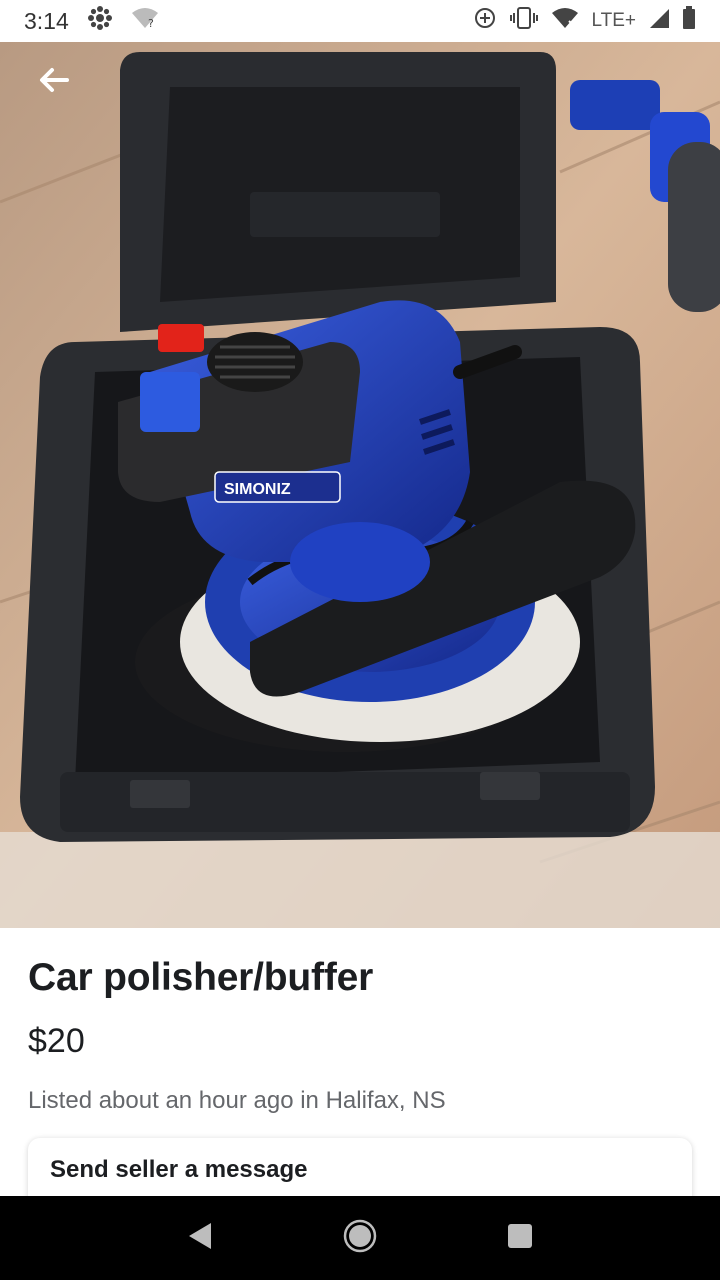 The image size is (720, 1280). I want to click on send-message-title: Send seller a message, so click(179, 1169).